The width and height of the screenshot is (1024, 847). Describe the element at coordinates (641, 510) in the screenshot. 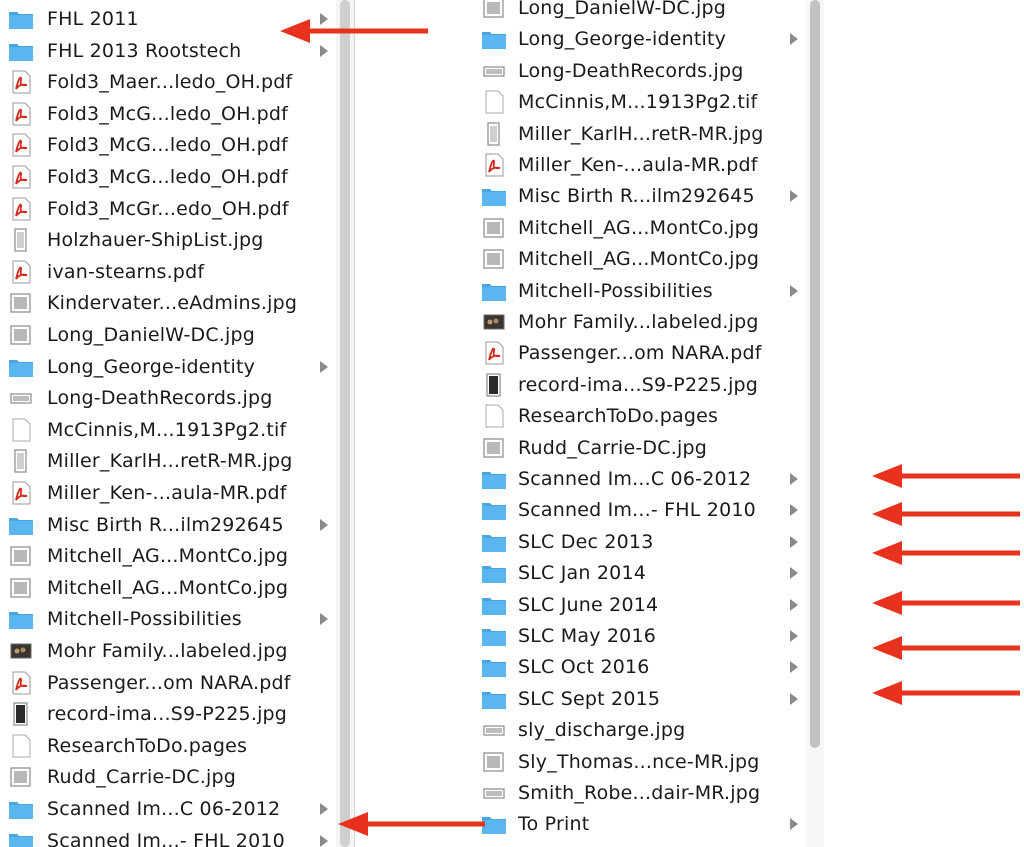

I see `right-file-row: Scanned Im...- FHL 2010` at that location.